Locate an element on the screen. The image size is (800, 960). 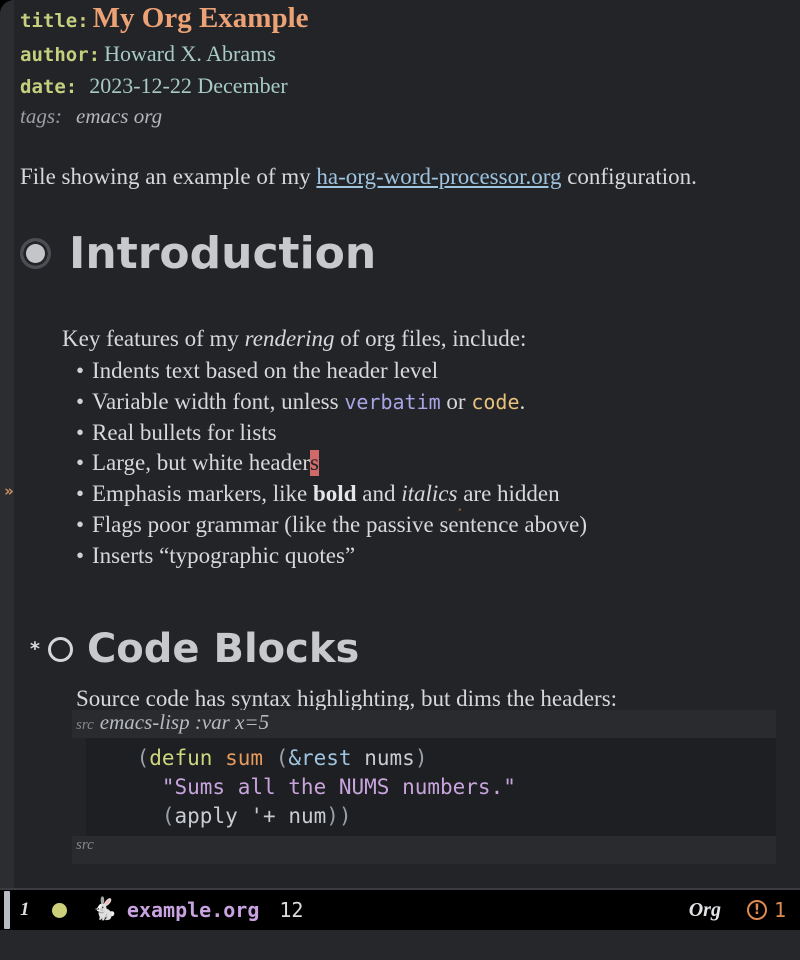
keyword-label-title: title: is located at coordinates (54, 21).